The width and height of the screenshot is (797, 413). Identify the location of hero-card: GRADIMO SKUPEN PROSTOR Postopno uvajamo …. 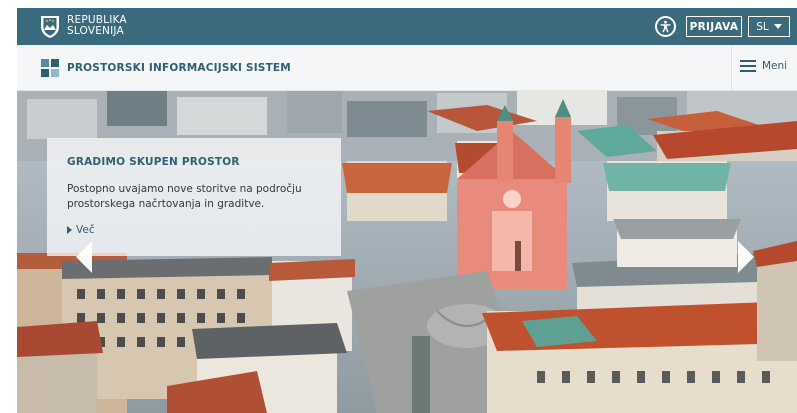
(194, 197).